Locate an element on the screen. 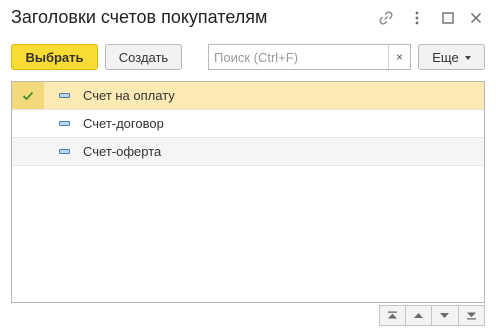 The height and width of the screenshot is (336, 496). select-button: Выбрать is located at coordinates (54, 57).